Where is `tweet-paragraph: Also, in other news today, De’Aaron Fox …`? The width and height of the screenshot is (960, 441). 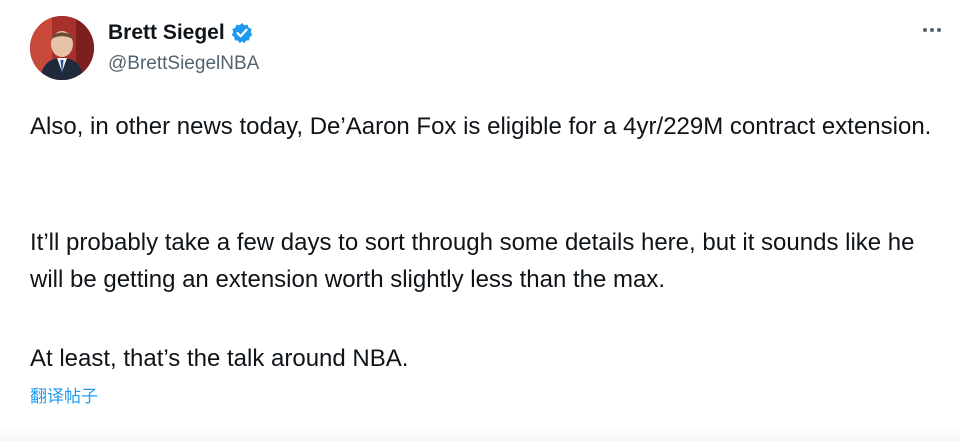 tweet-paragraph: Also, in other news today, De’Aaron Fox … is located at coordinates (481, 126).